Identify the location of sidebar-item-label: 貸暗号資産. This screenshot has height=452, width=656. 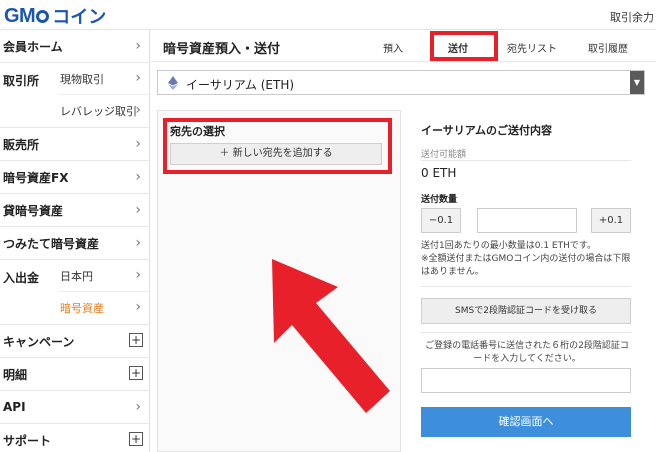
(33, 210).